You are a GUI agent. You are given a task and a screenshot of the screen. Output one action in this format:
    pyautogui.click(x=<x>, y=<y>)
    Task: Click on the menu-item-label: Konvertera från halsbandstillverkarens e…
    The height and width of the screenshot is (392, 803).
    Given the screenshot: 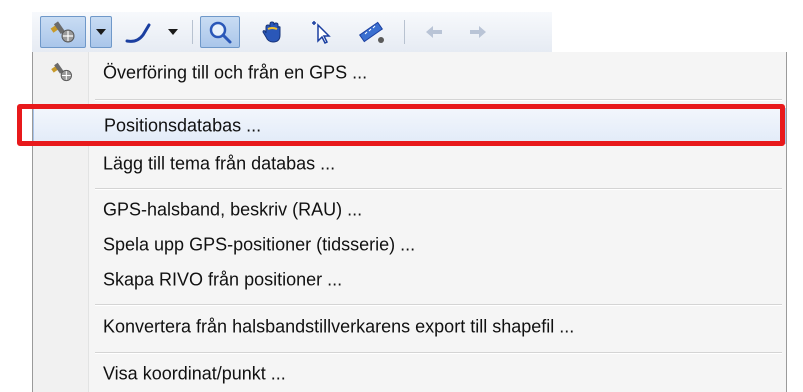 What is the action you would take?
    pyautogui.click(x=339, y=326)
    